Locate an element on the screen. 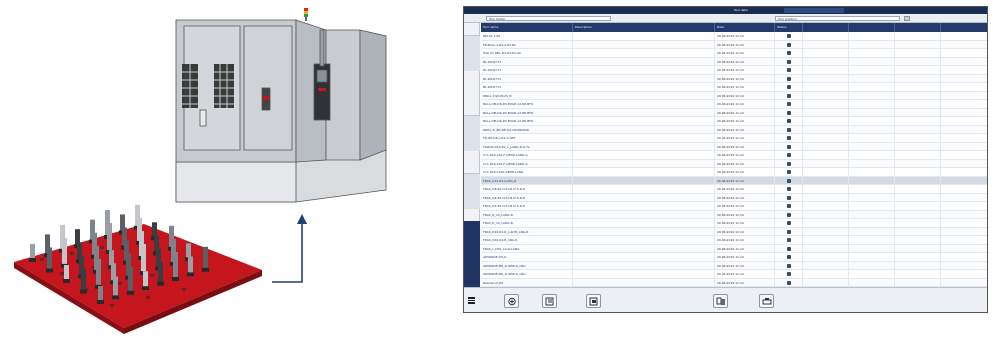 This screenshot has height=347, width=993. table-row: TD-RE-D8-L-R4-G-REF 20.06.2019 11:10 is located at coordinates (734, 138).